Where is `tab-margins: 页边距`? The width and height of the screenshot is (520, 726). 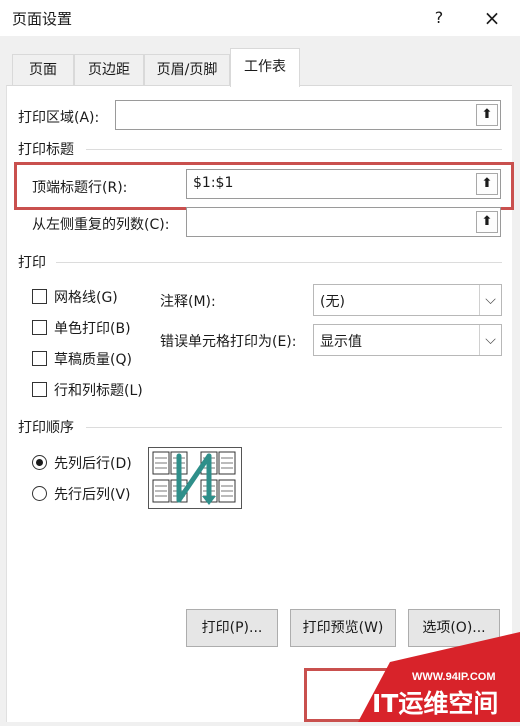 tab-margins: 页边距 is located at coordinates (109, 70).